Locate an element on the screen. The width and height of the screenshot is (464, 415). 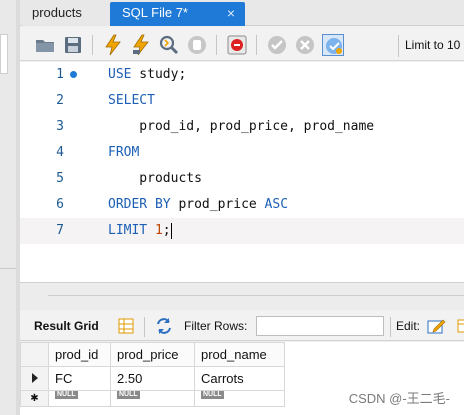
edit-cell-icon is located at coordinates (436, 326).